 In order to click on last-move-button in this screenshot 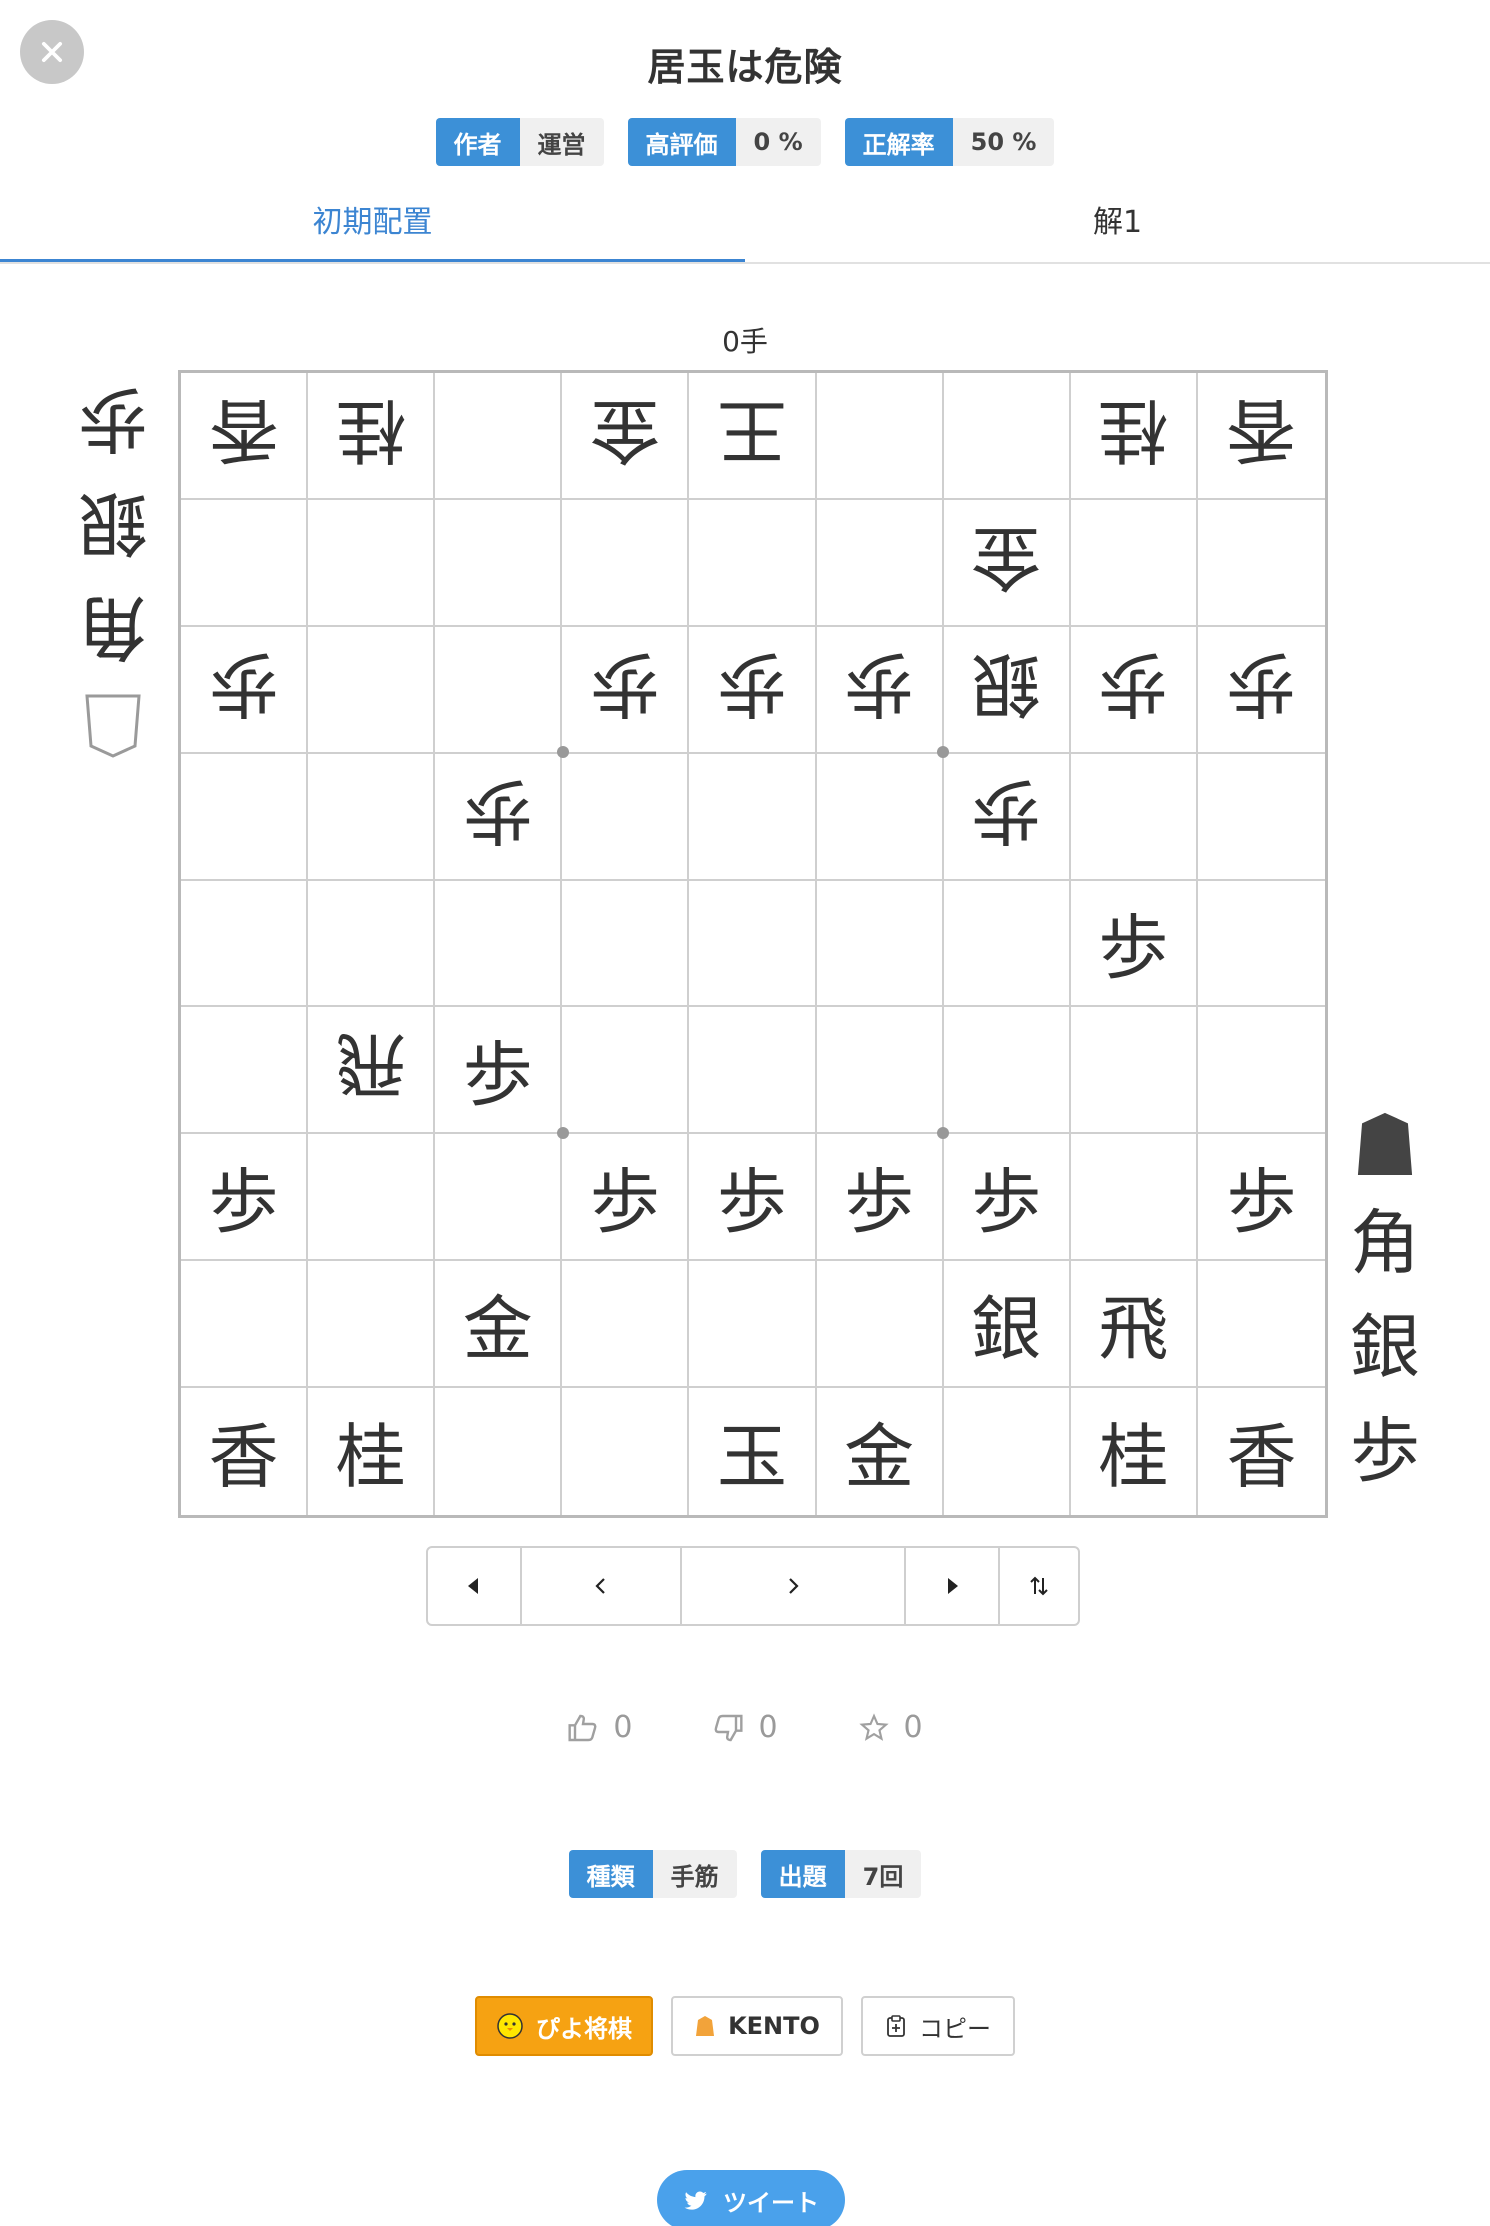, I will do `click(953, 1586)`.